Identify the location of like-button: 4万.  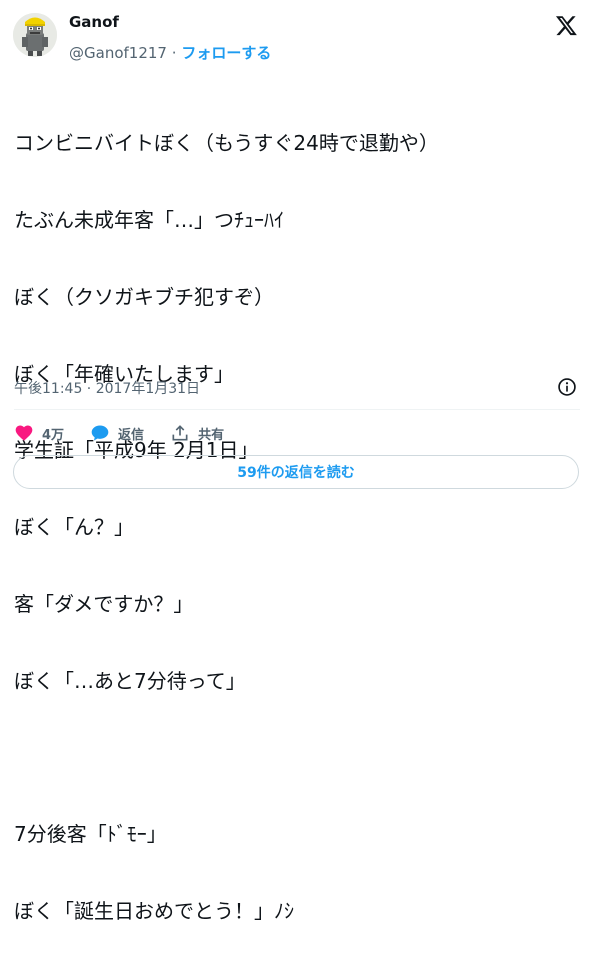
(39, 433).